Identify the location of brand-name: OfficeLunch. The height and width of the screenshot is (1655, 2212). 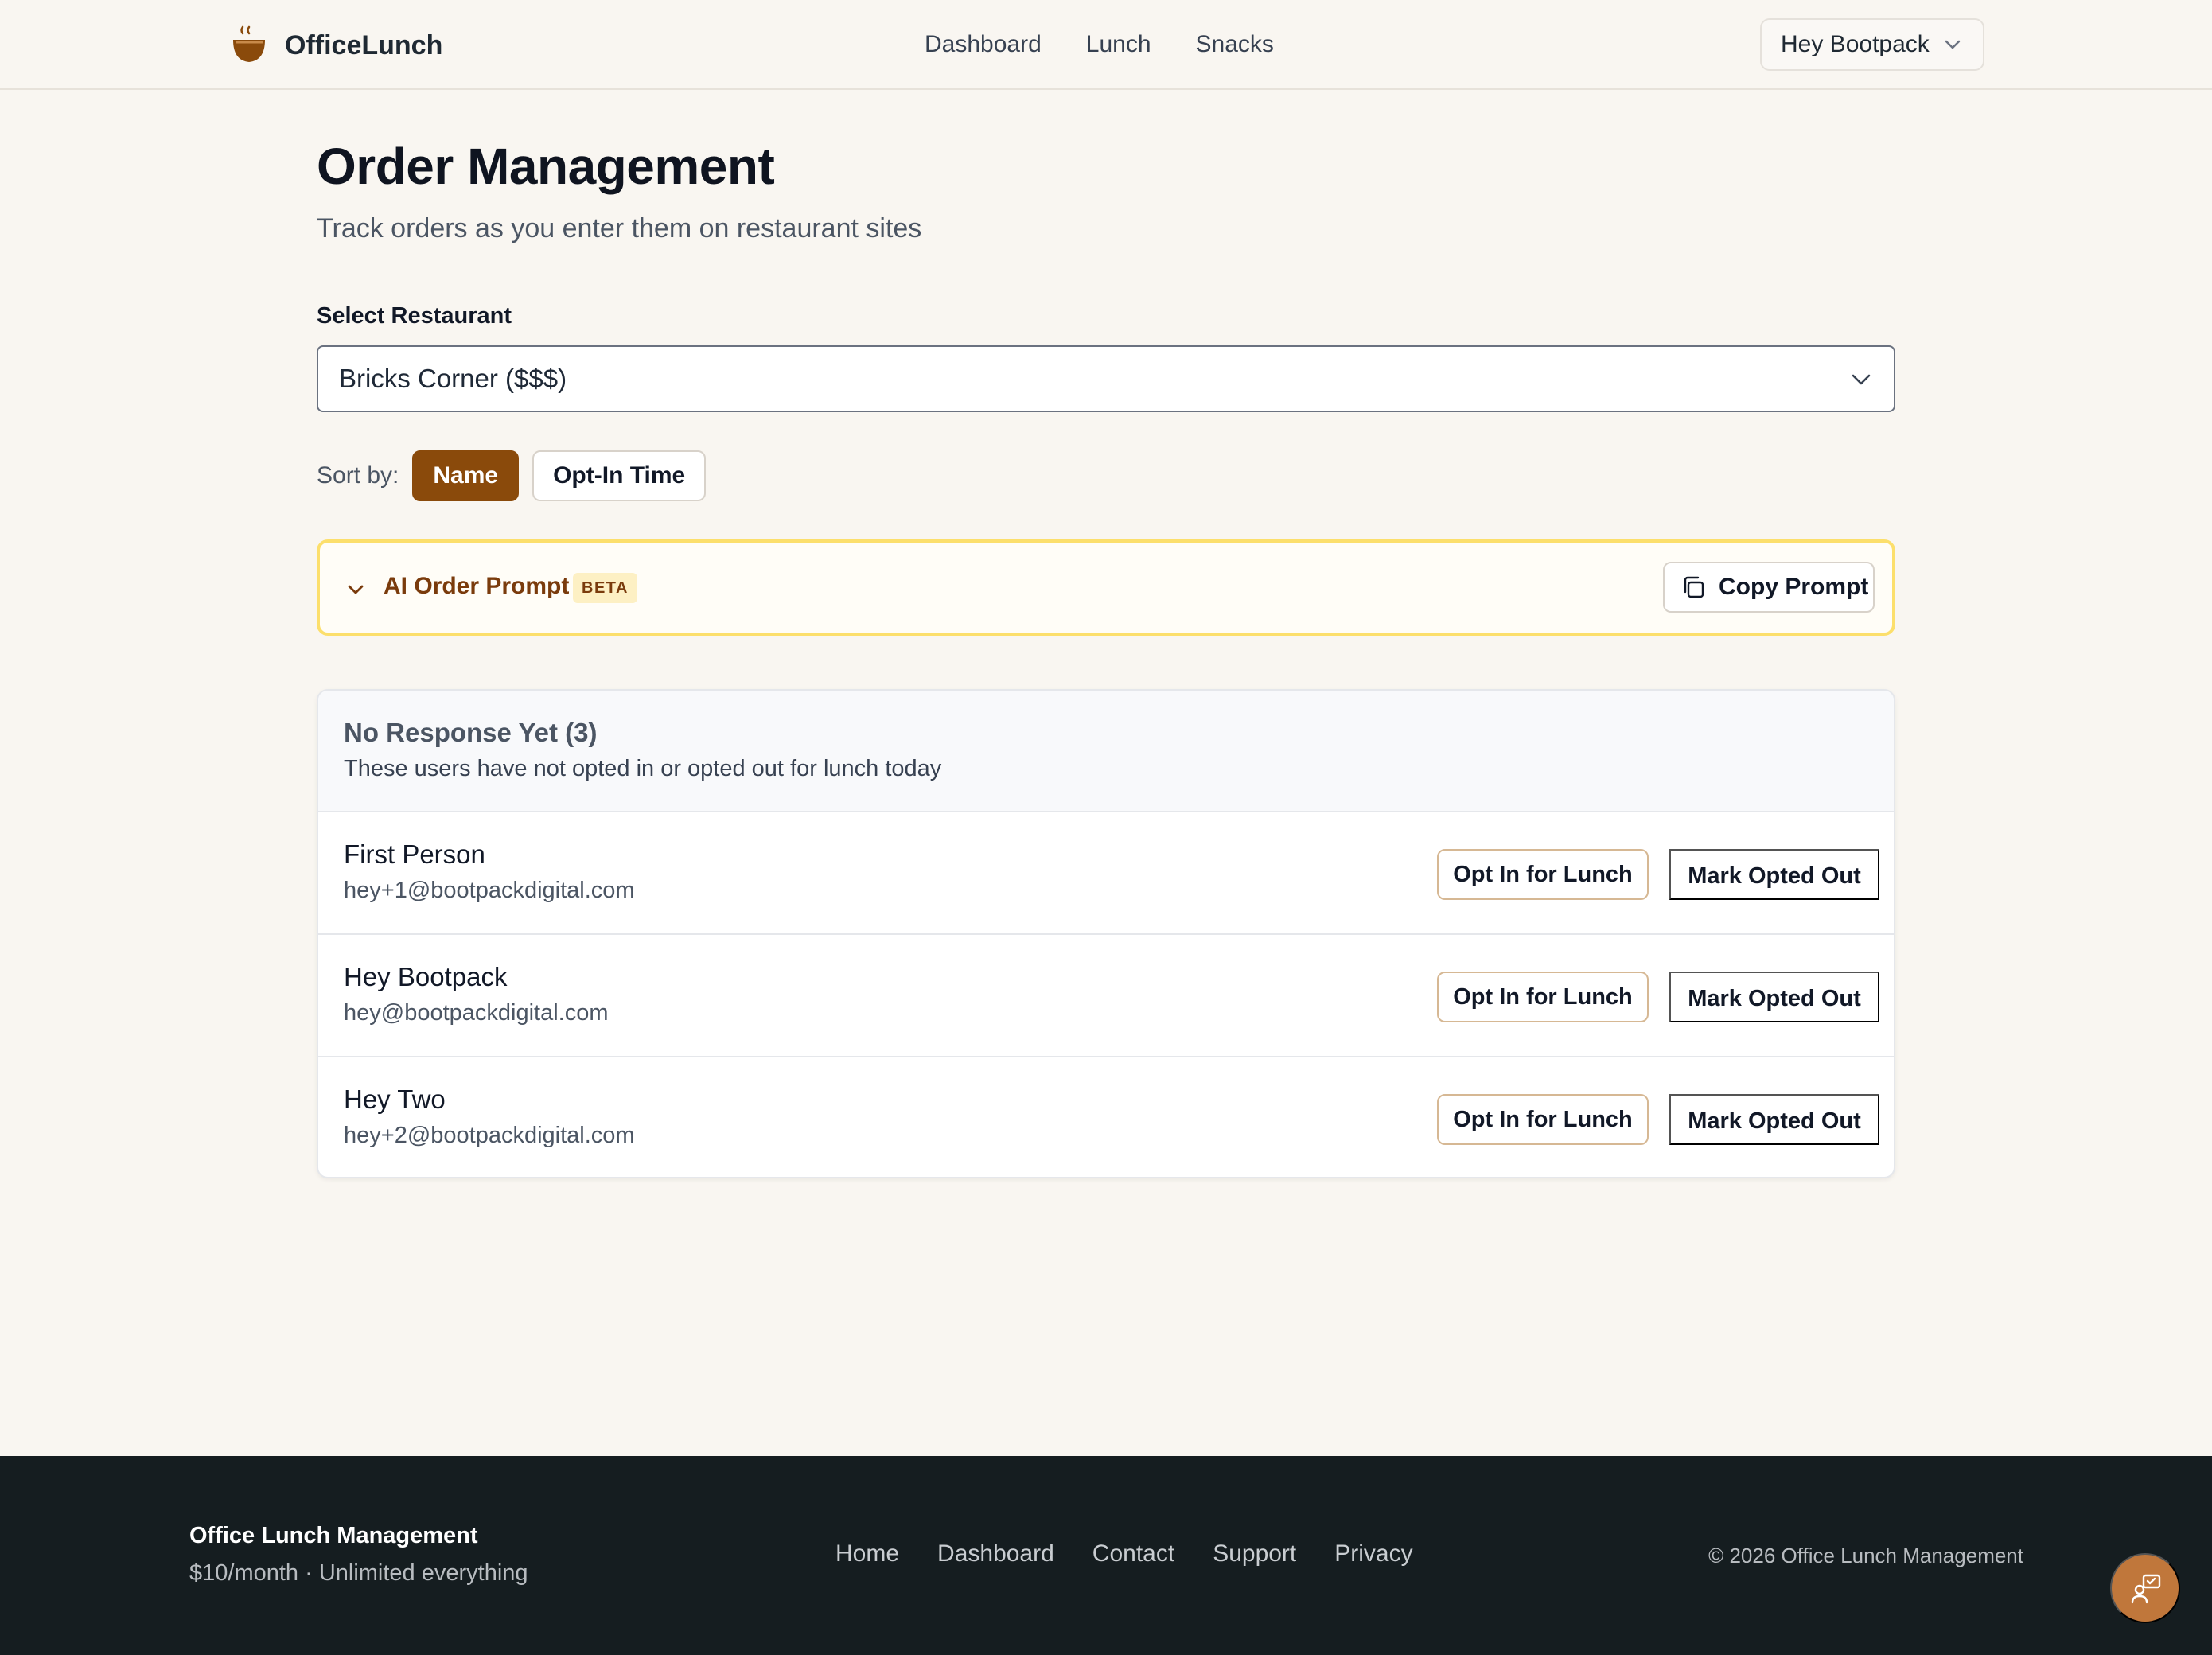
(364, 44).